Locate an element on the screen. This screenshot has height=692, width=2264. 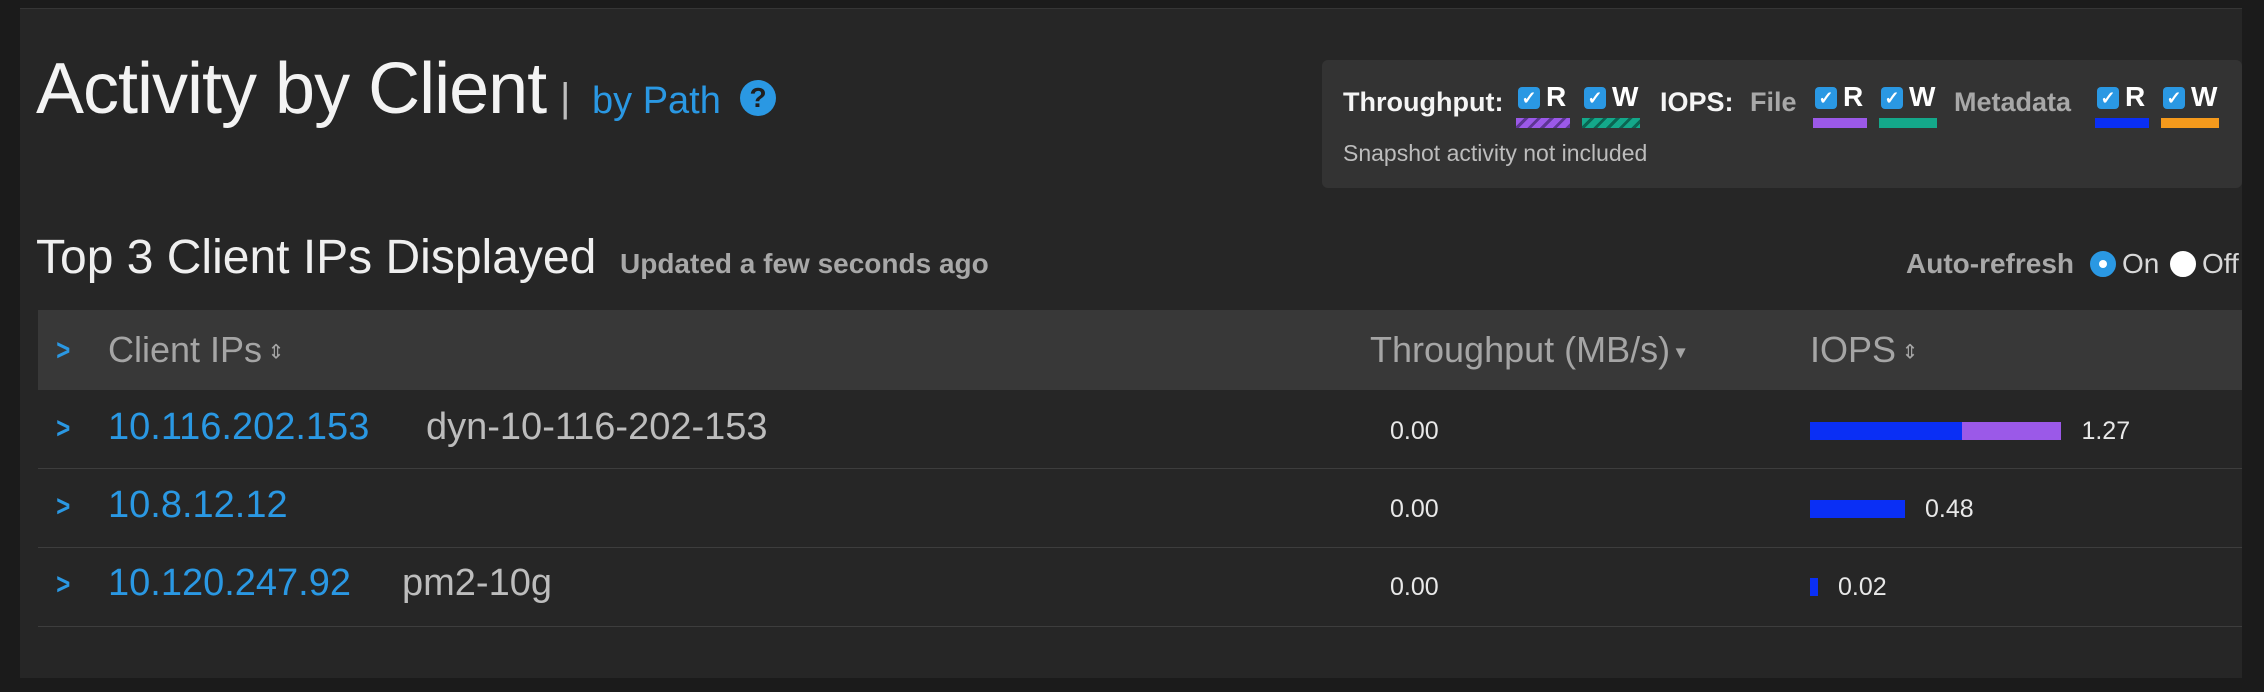
caret-down-icon: ▾ is located at coordinates (1678, 352).